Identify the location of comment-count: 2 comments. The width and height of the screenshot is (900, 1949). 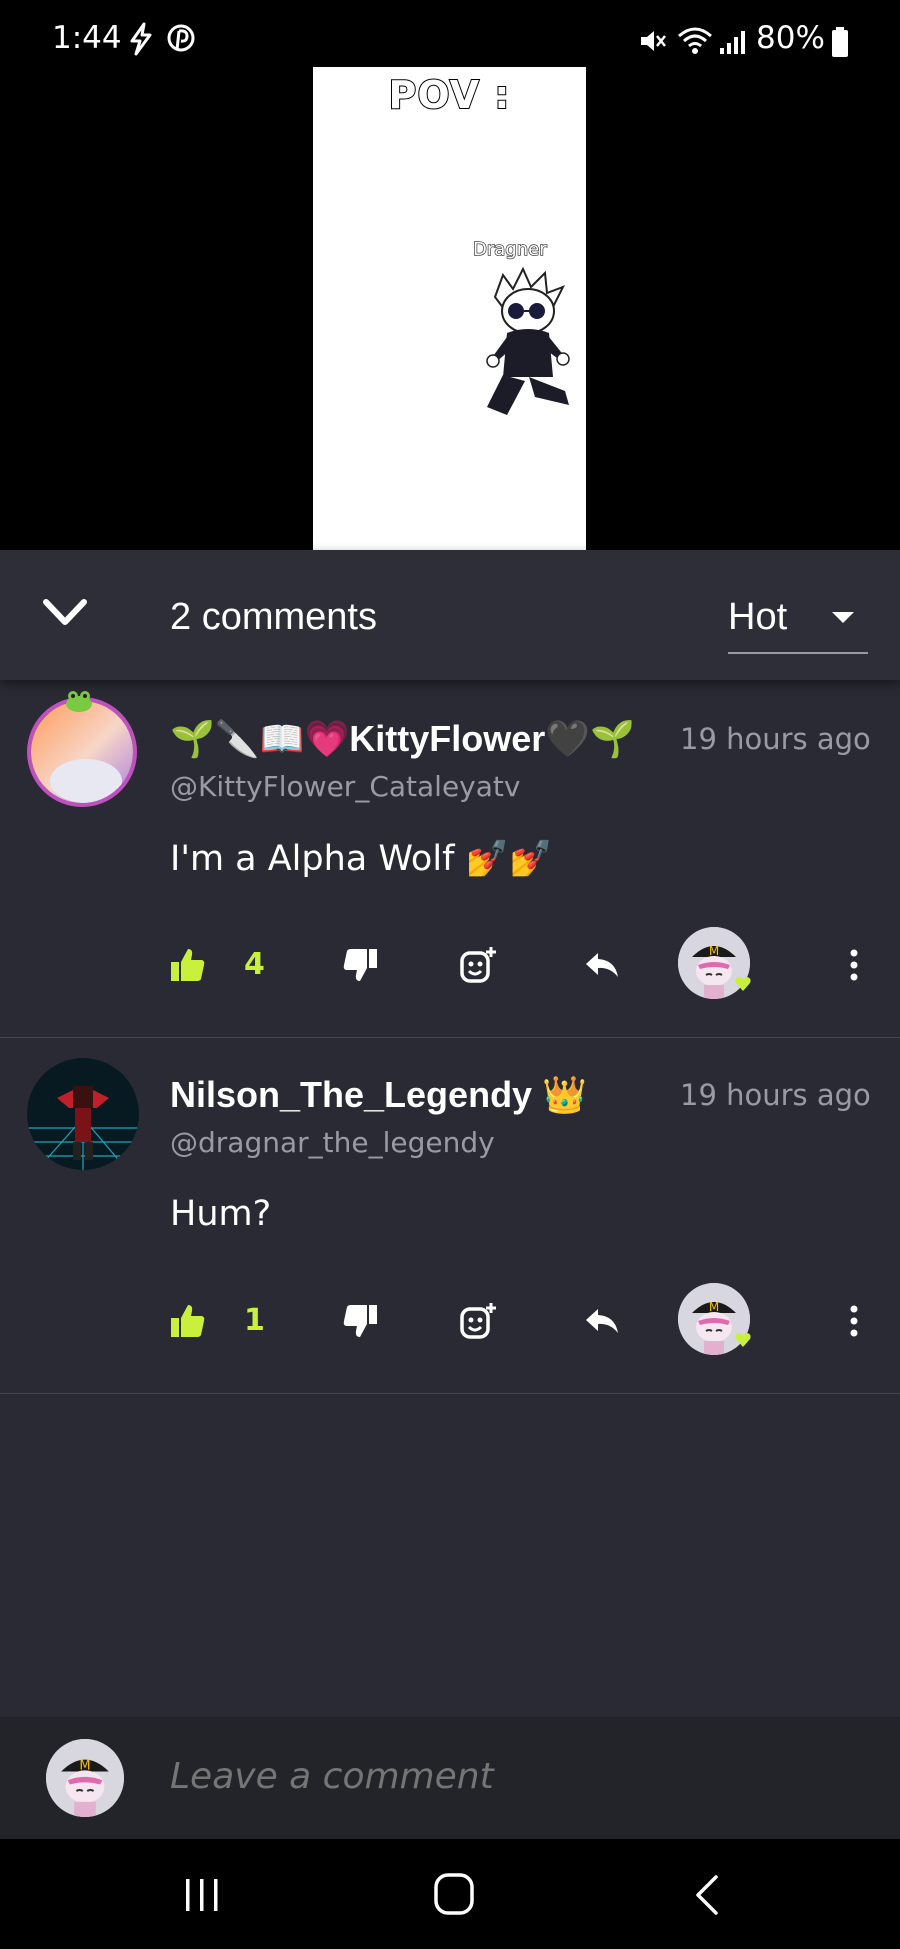
(273, 617).